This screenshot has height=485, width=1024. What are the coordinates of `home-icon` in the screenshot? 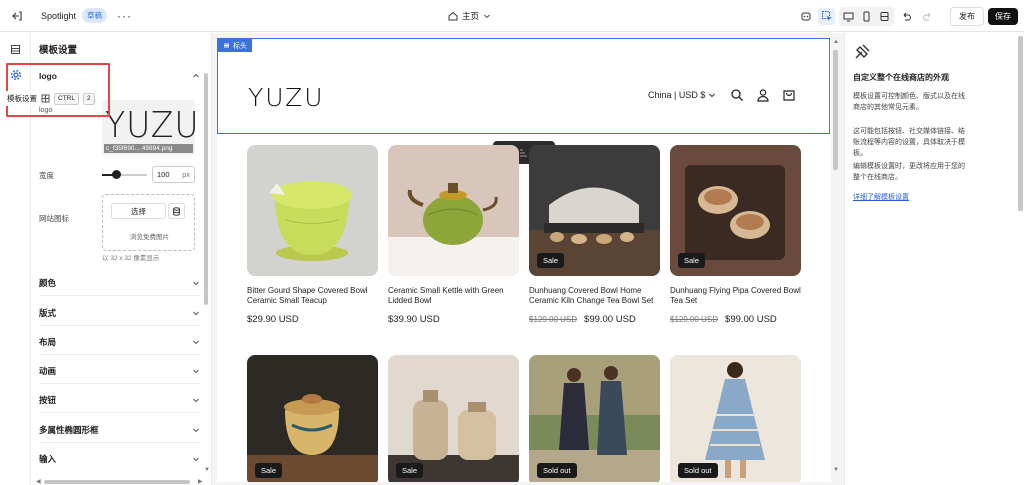 It's located at (453, 16).